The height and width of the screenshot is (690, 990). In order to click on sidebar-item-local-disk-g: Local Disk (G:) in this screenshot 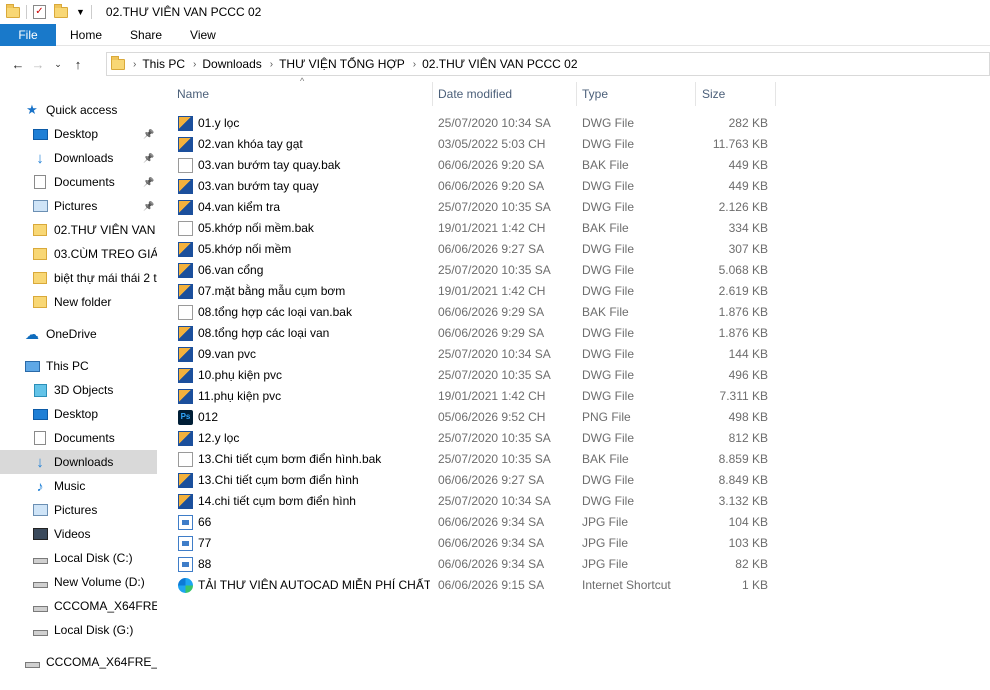, I will do `click(78, 630)`.